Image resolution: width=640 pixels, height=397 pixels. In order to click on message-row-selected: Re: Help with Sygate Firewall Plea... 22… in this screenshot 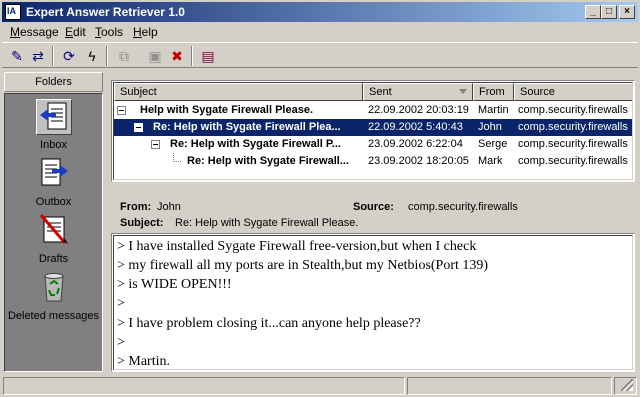, I will do `click(373, 127)`.